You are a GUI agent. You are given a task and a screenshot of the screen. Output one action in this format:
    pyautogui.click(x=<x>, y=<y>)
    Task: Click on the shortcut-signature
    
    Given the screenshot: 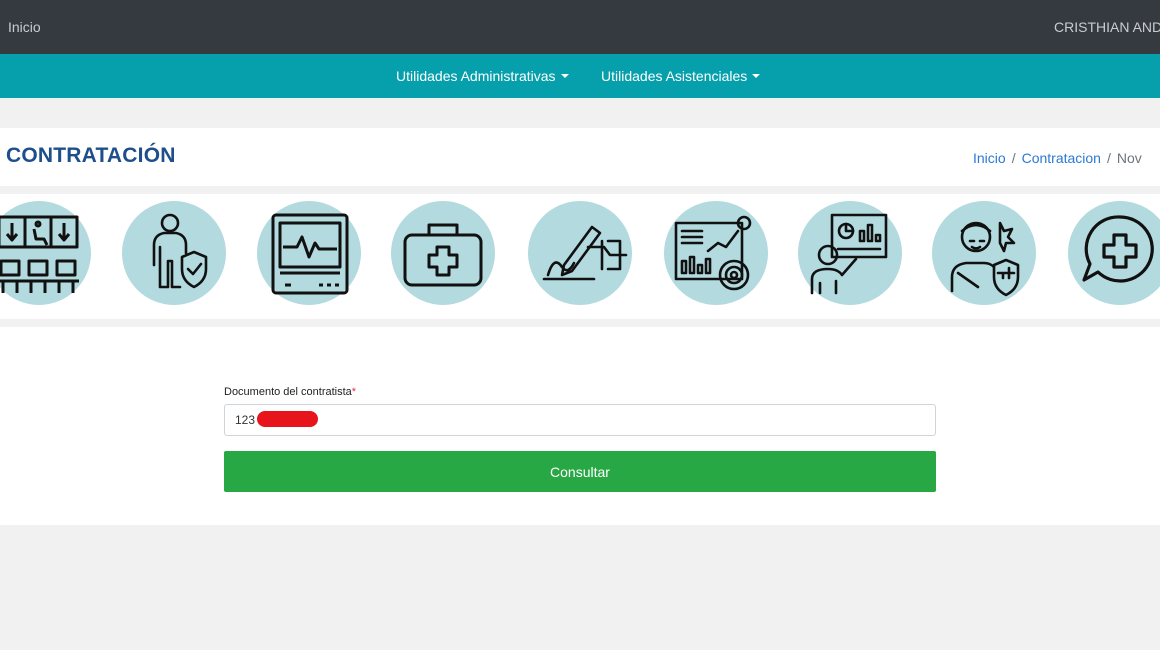 What is the action you would take?
    pyautogui.click(x=580, y=253)
    